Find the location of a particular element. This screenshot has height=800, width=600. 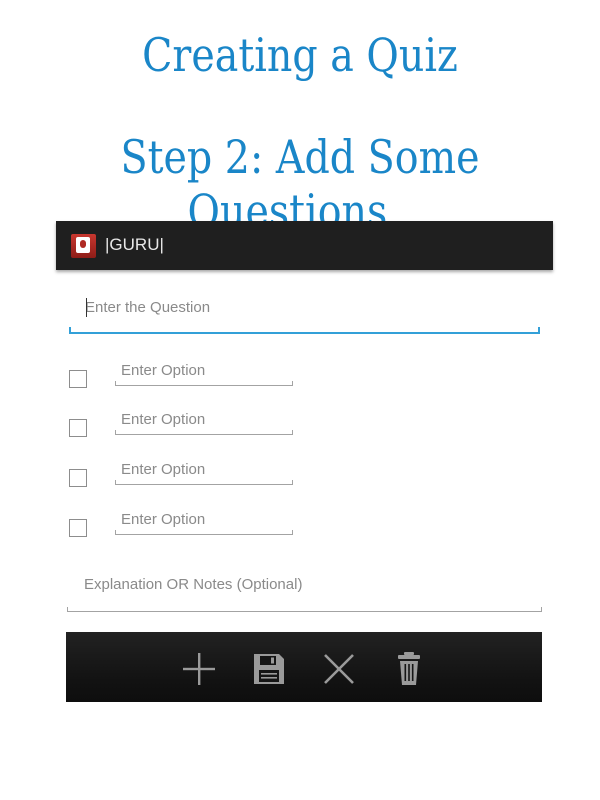

question-placeholder: Enter the Question is located at coordinates (148, 307).